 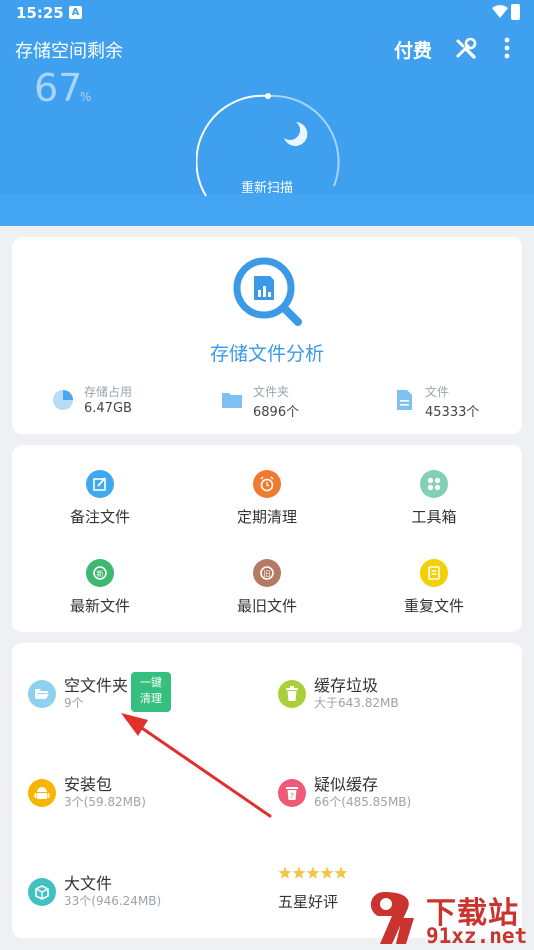 I want to click on five-star-icon, so click(x=313, y=872).